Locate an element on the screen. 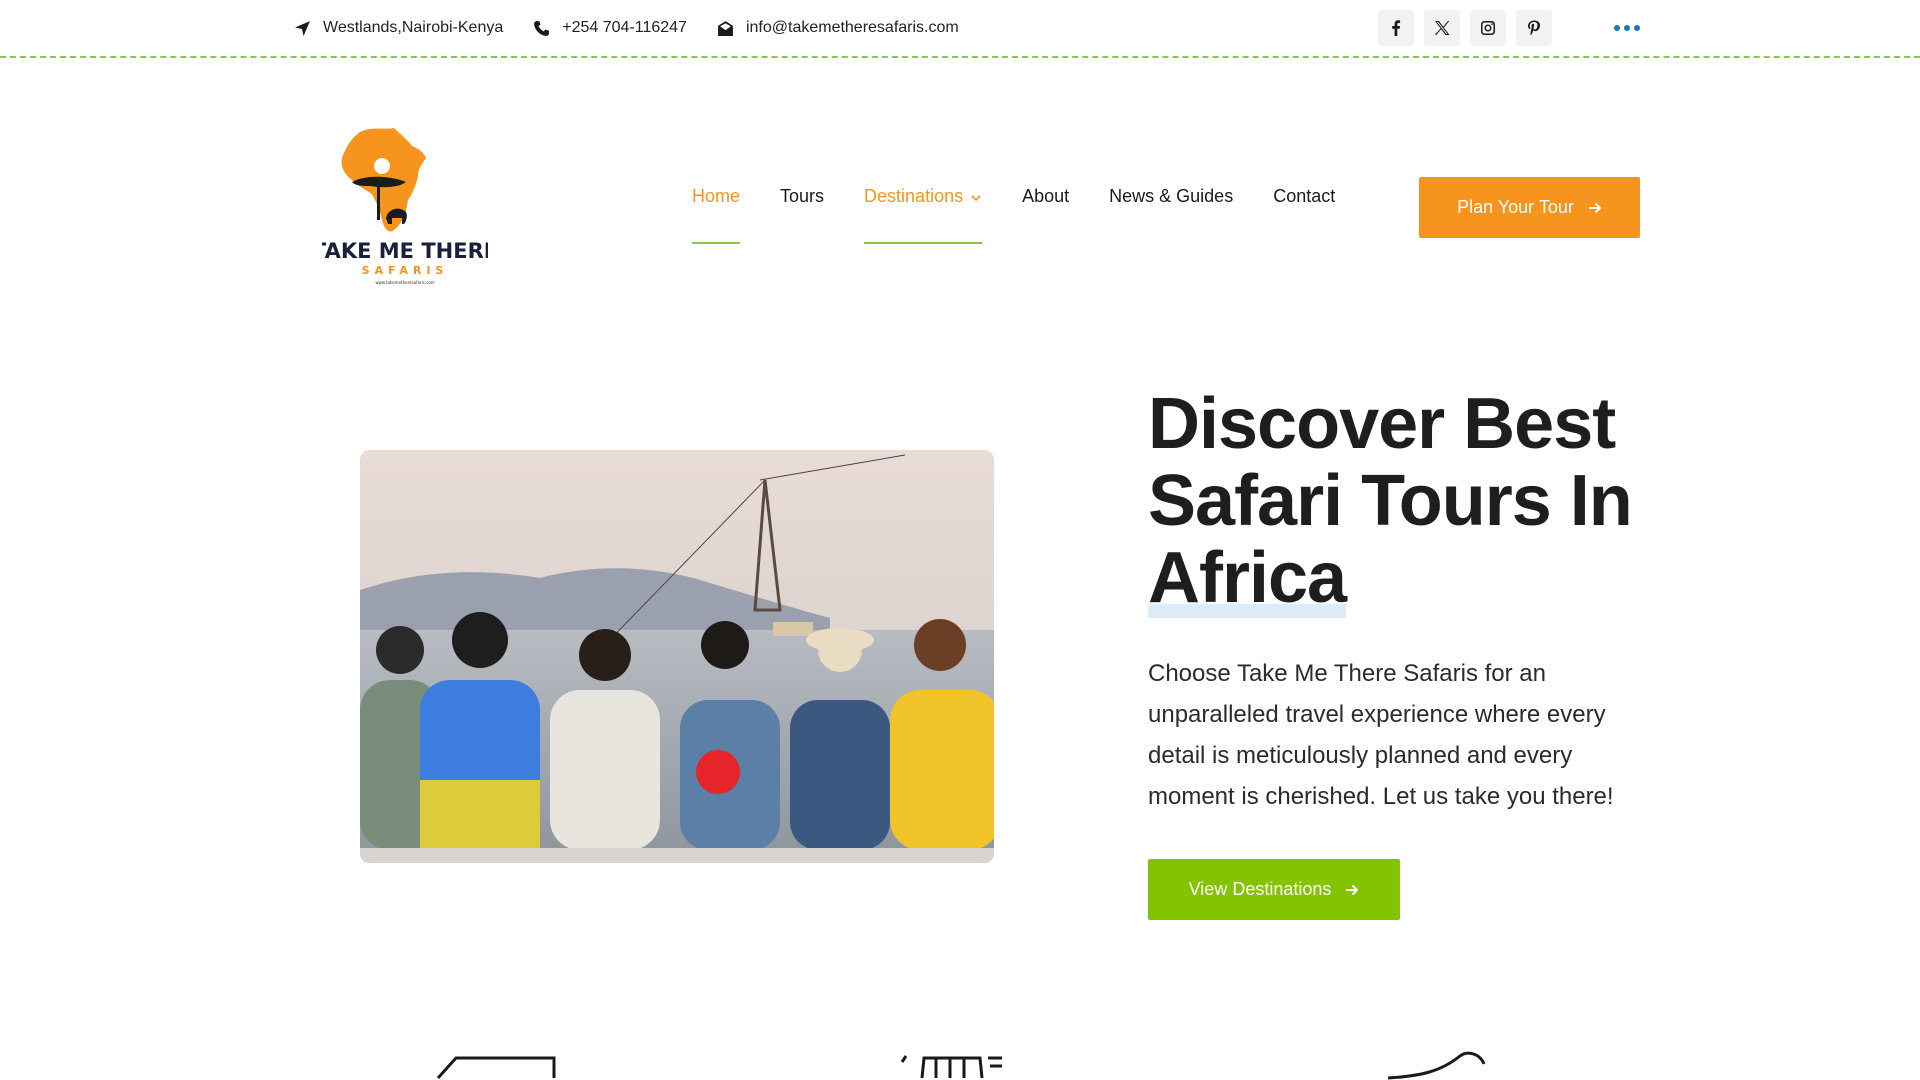 The width and height of the screenshot is (1920, 1080). pinterest-link is located at coordinates (1534, 28).